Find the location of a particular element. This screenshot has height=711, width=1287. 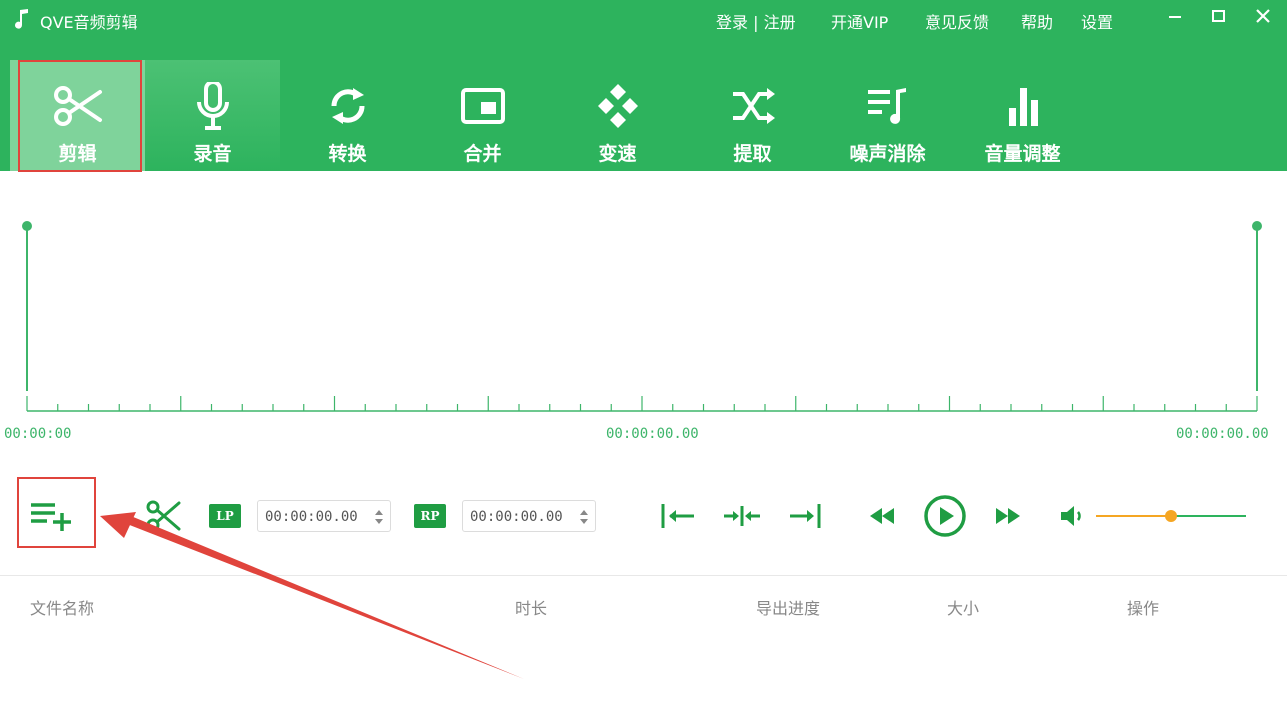

help-link: 帮助 is located at coordinates (1037, 21).